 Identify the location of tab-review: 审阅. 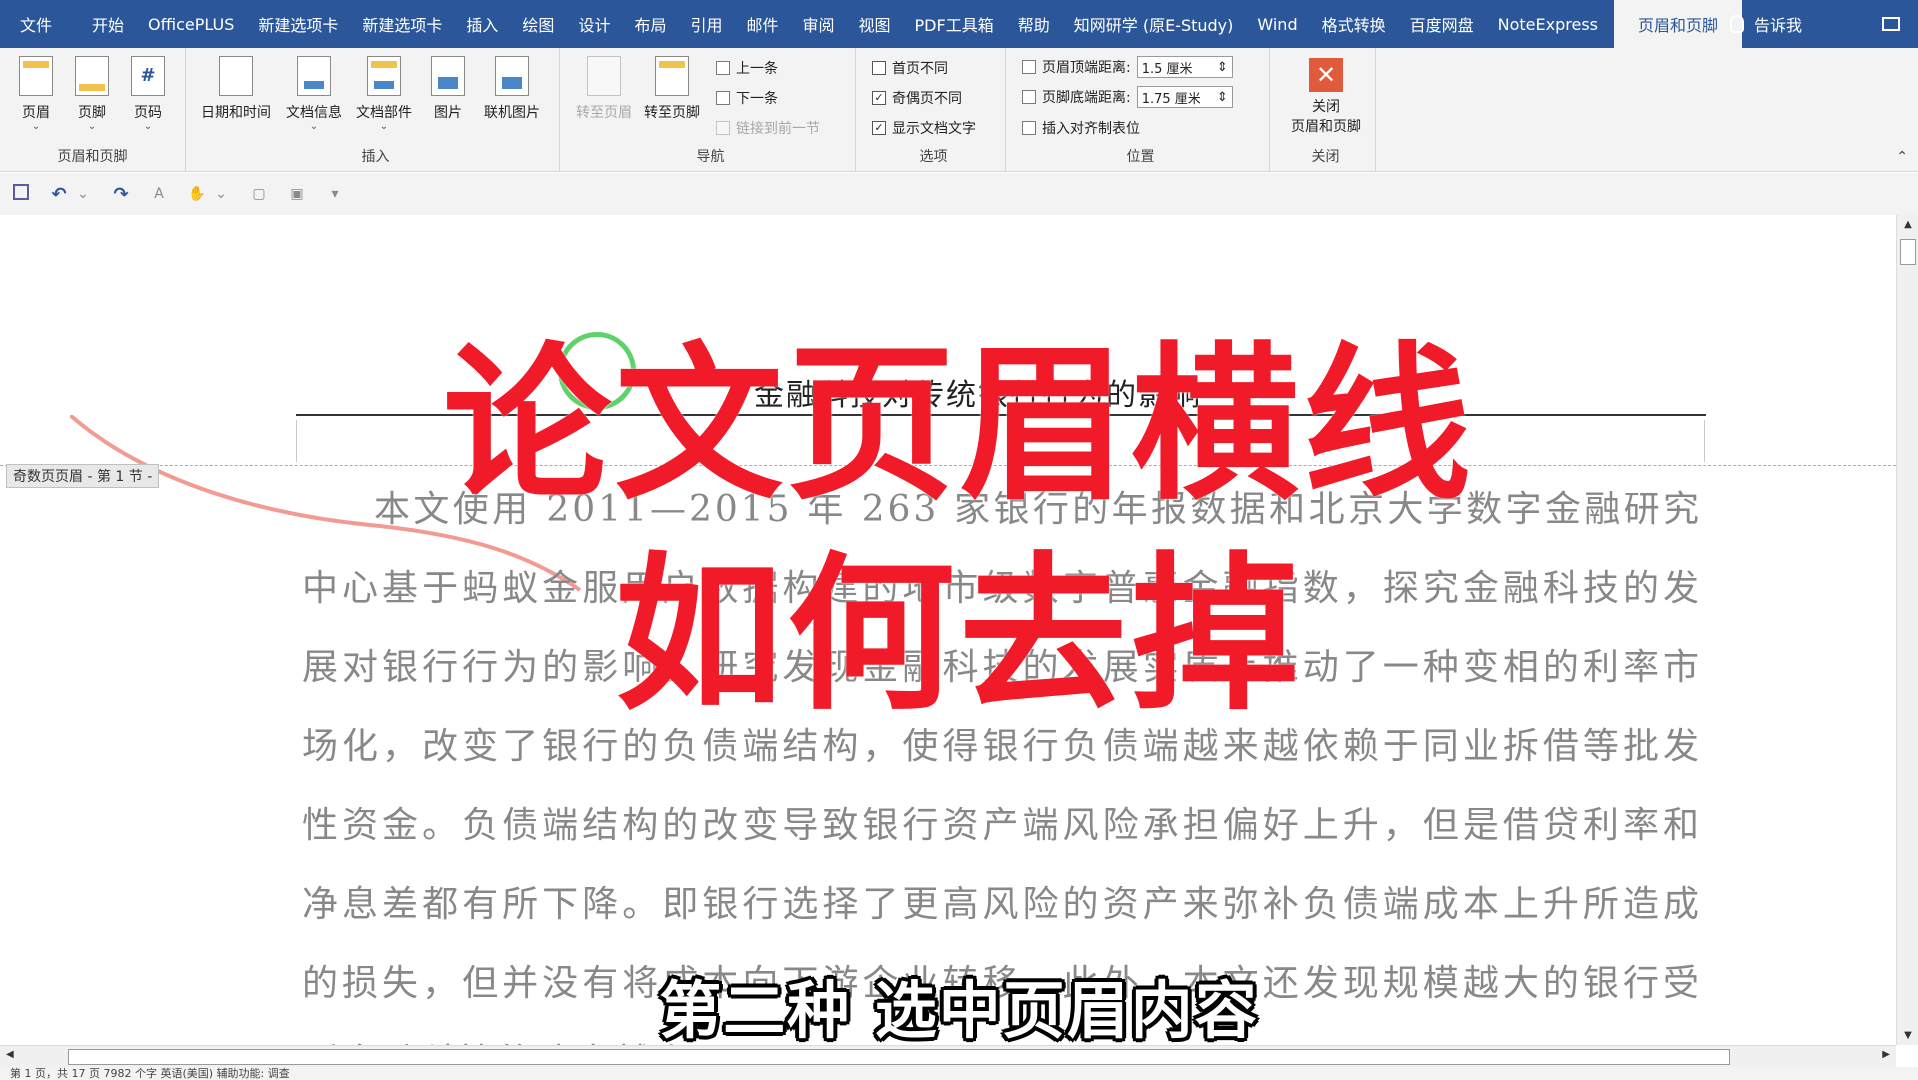
(819, 24).